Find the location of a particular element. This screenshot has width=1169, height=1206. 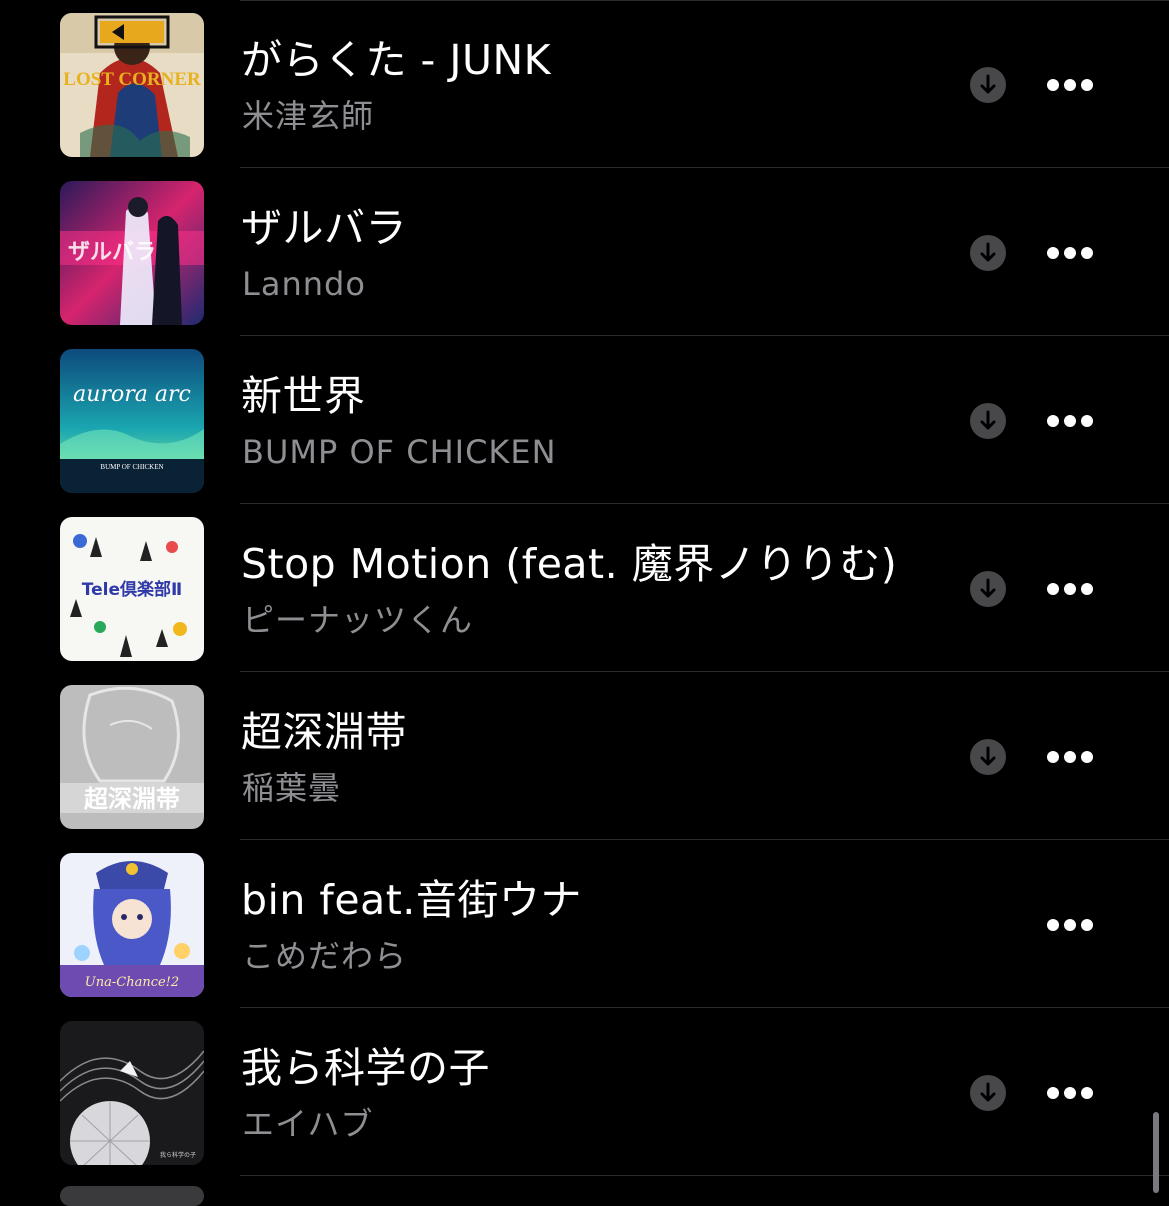

album-artwork: LOST CORNER is located at coordinates (132, 85).